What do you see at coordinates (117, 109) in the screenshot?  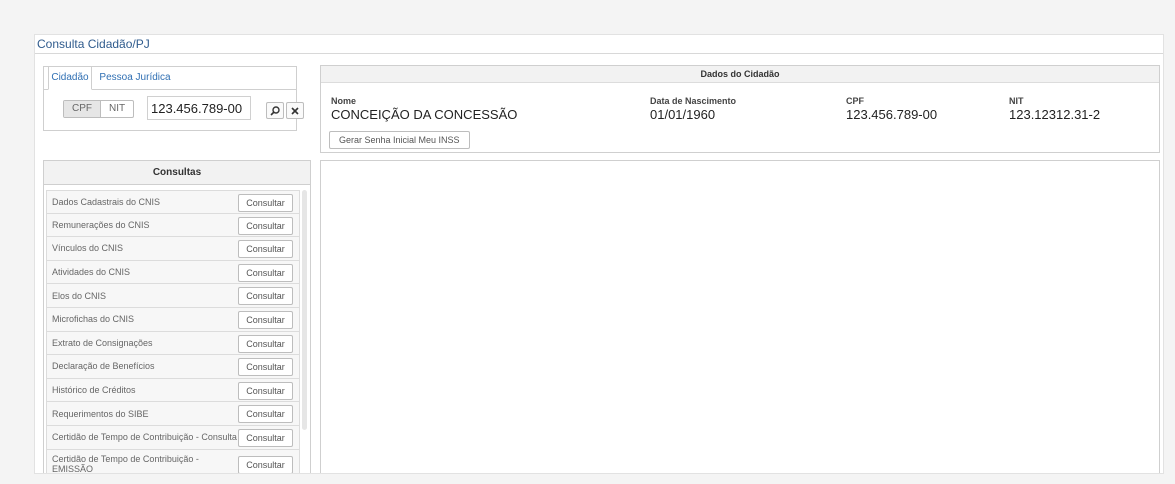 I see `toggle-nit: NIT` at bounding box center [117, 109].